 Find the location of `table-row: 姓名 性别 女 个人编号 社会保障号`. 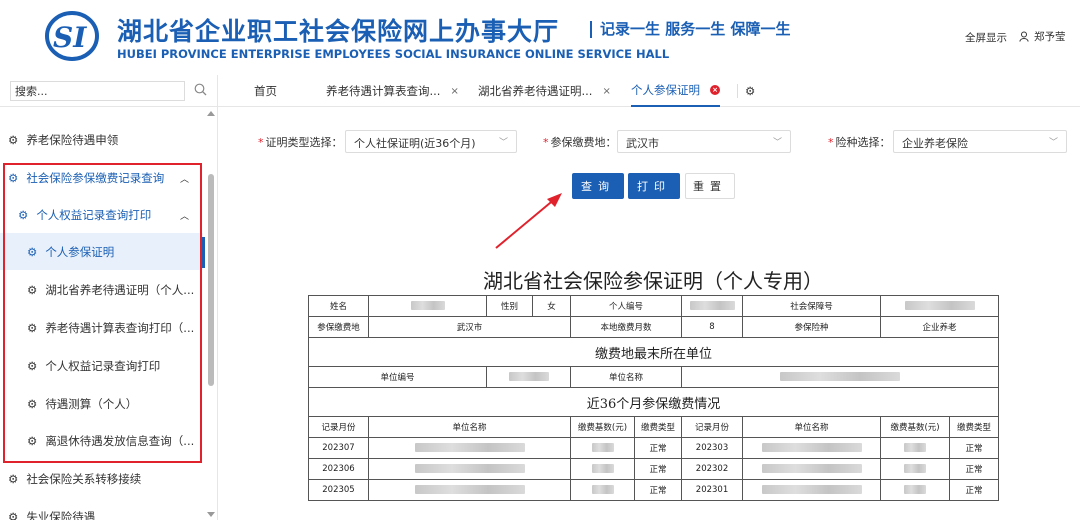

table-row: 姓名 性别 女 个人编号 社会保障号 is located at coordinates (654, 306).